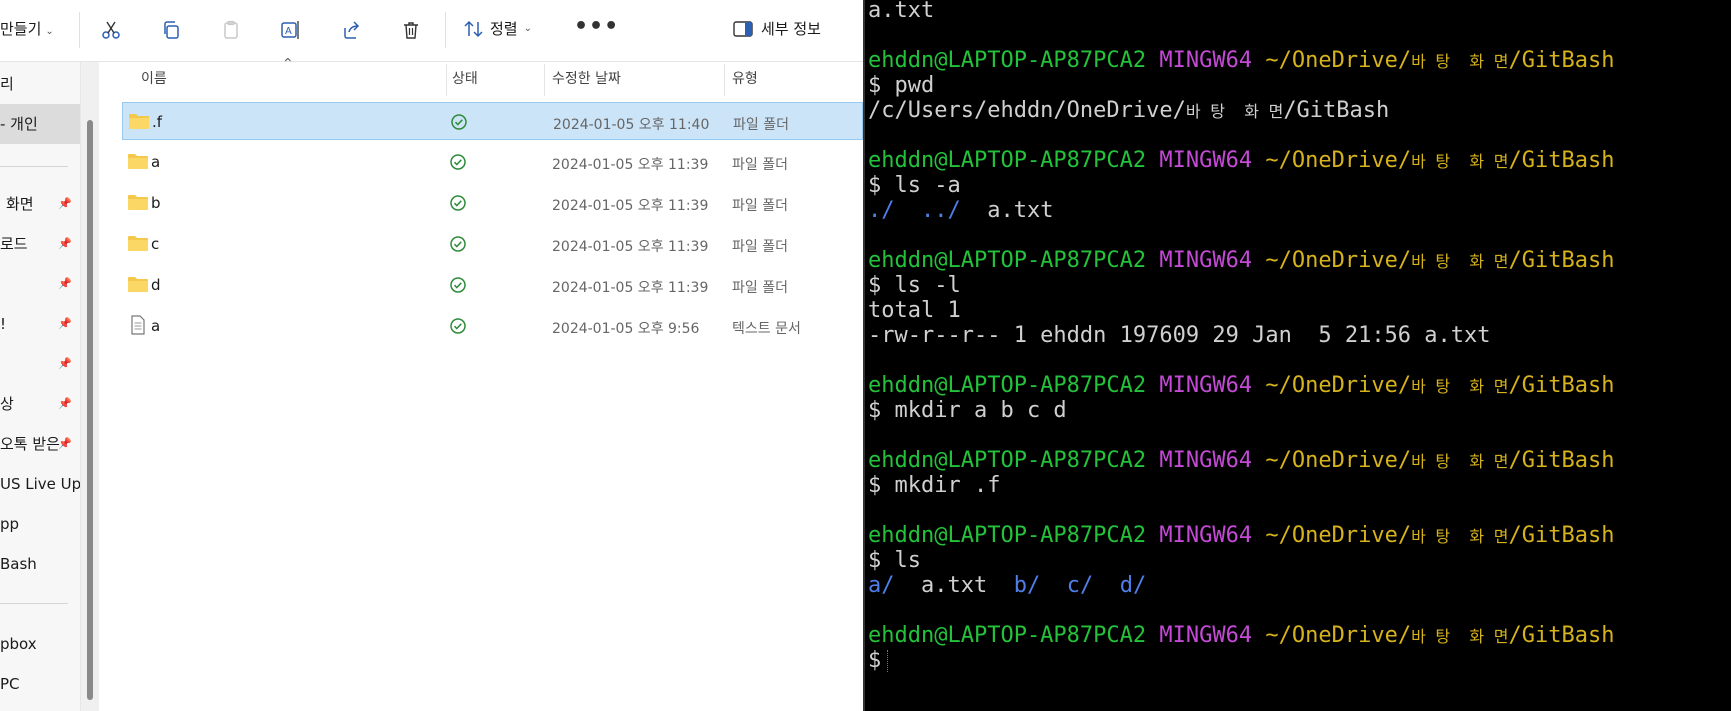  Describe the element at coordinates (40, 564) in the screenshot. I see `nav-item-gitbash: Bash` at that location.